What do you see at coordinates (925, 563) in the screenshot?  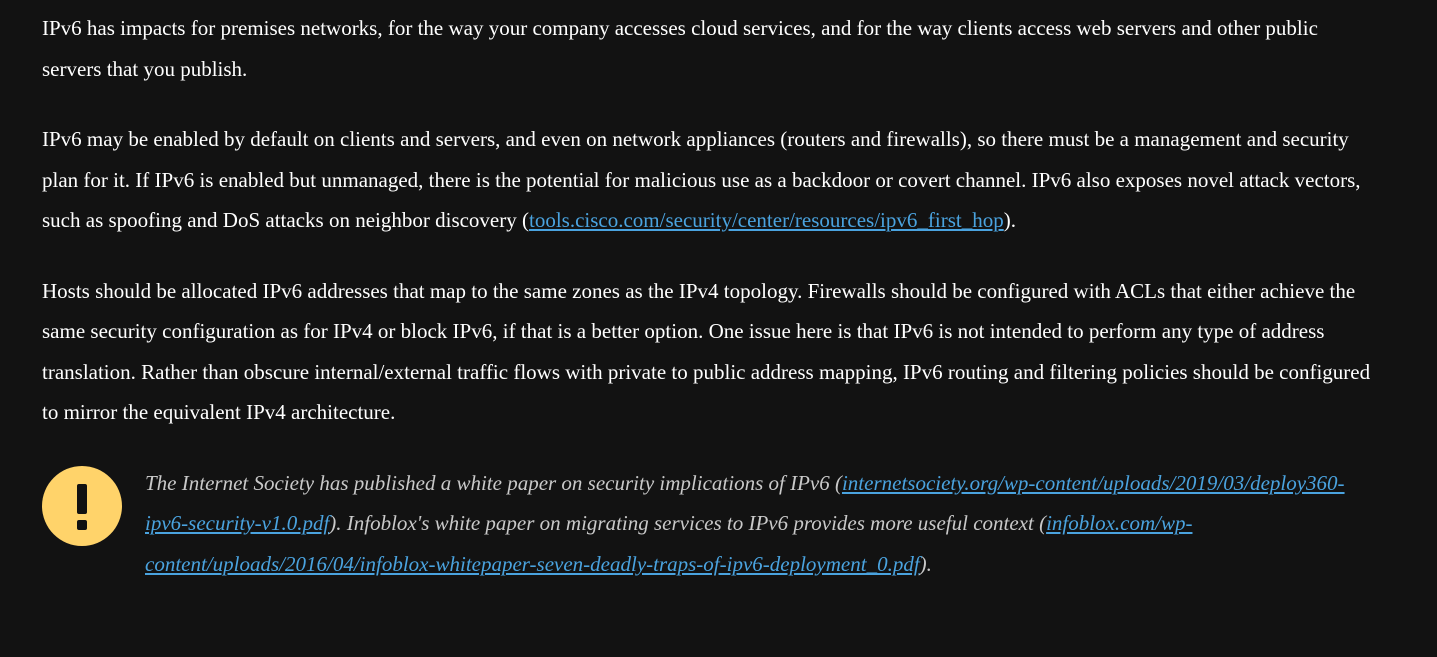 I see `callout-text-part-3: ).` at bounding box center [925, 563].